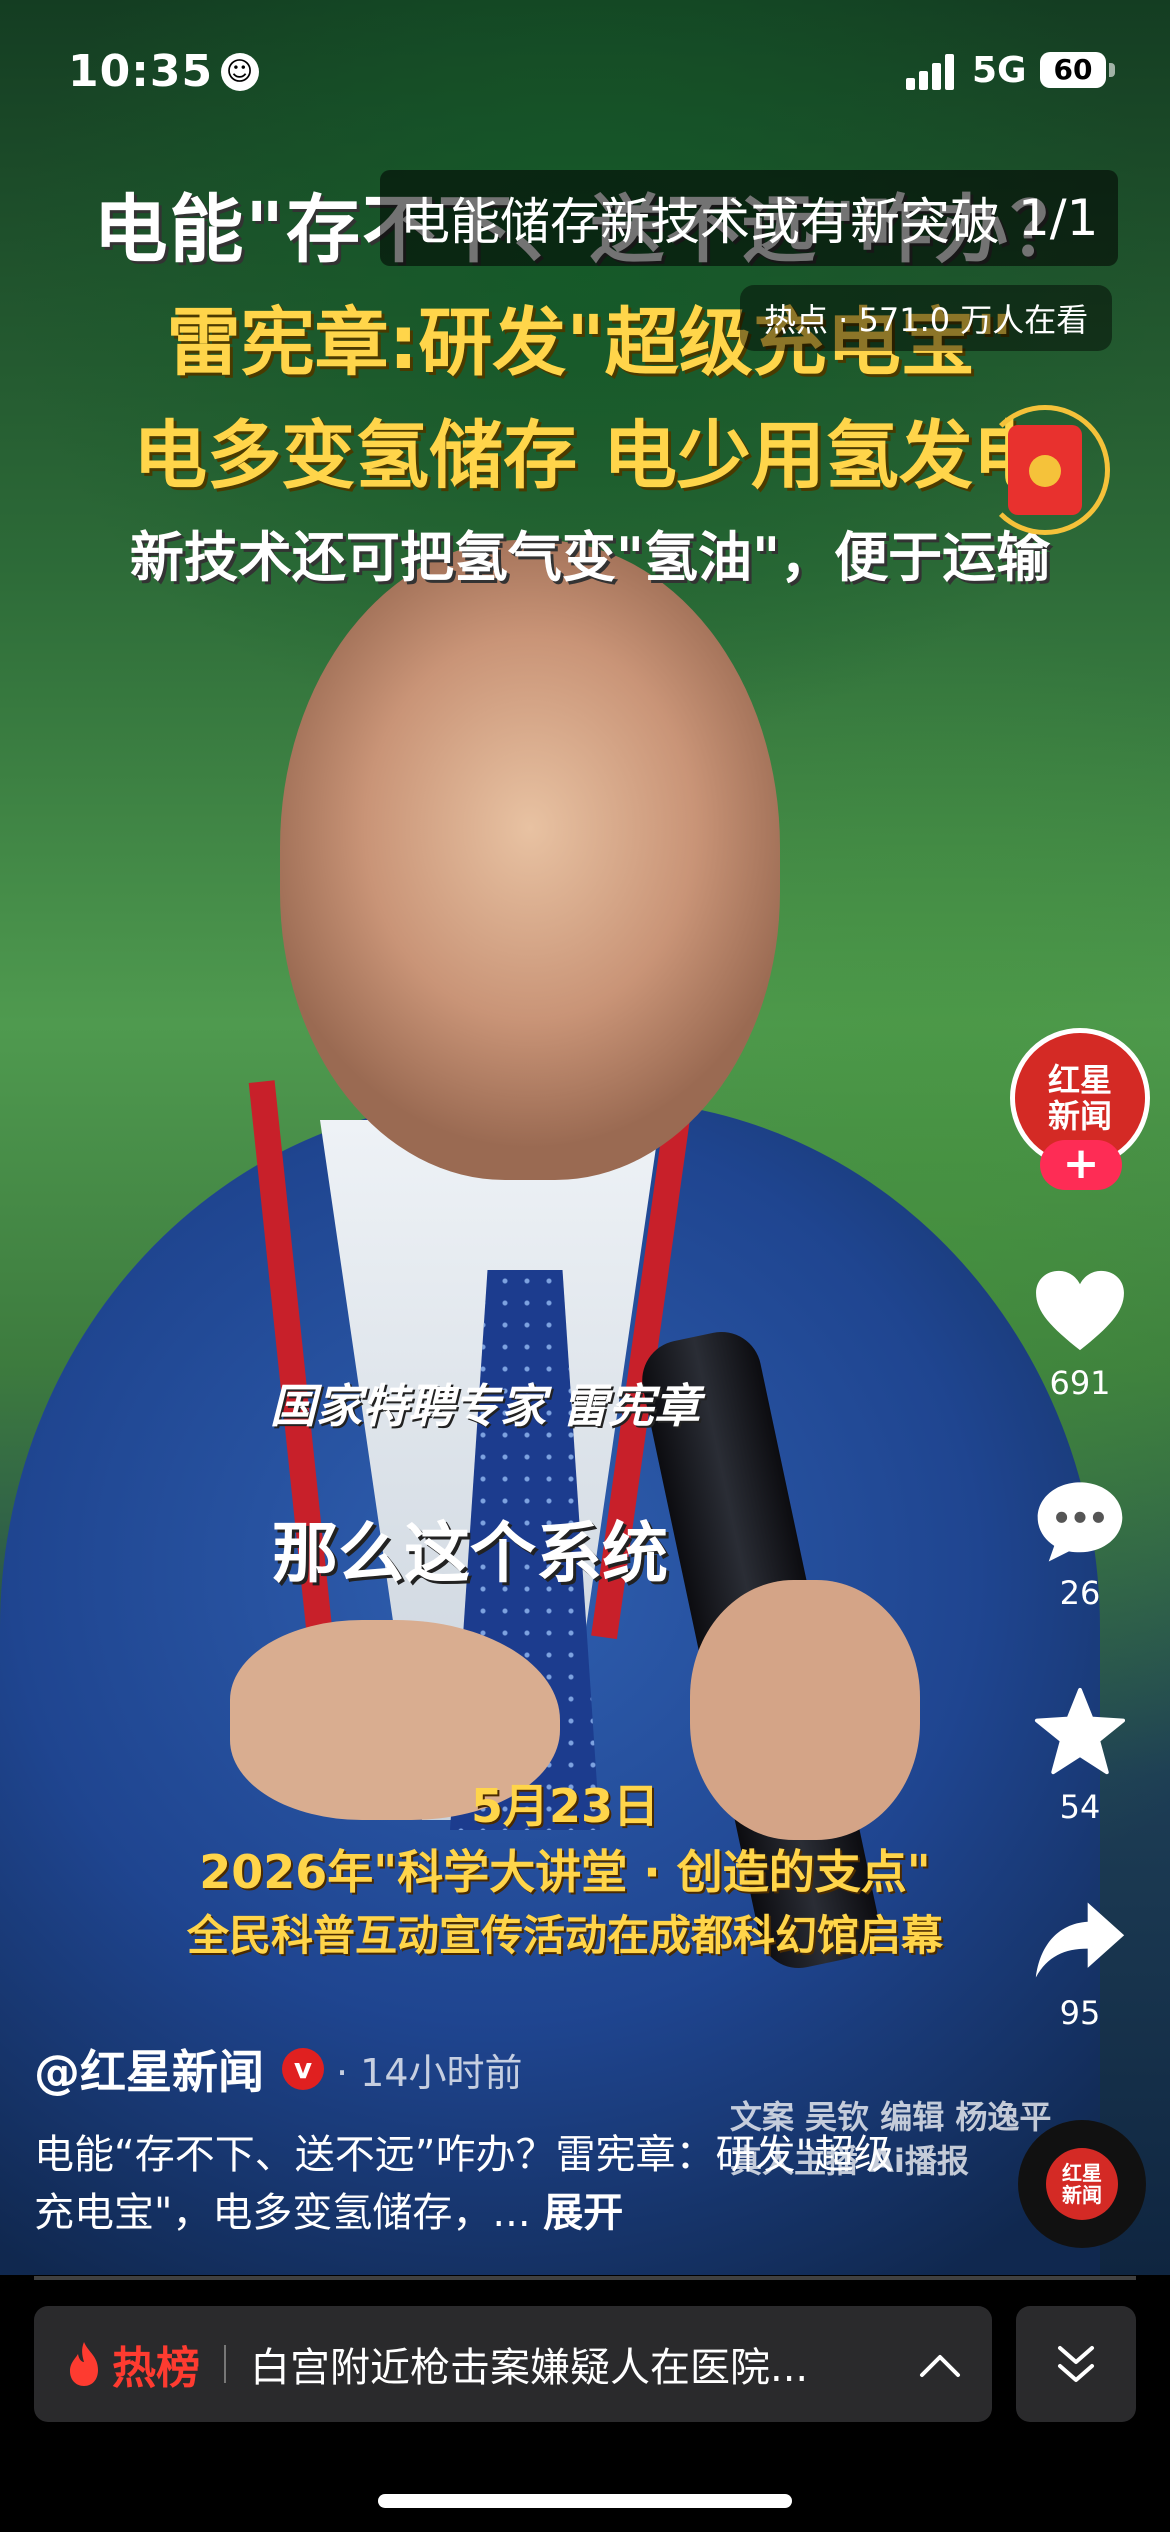 The image size is (1170, 2532). I want to click on author-name: @红星新闻, so click(149, 2069).